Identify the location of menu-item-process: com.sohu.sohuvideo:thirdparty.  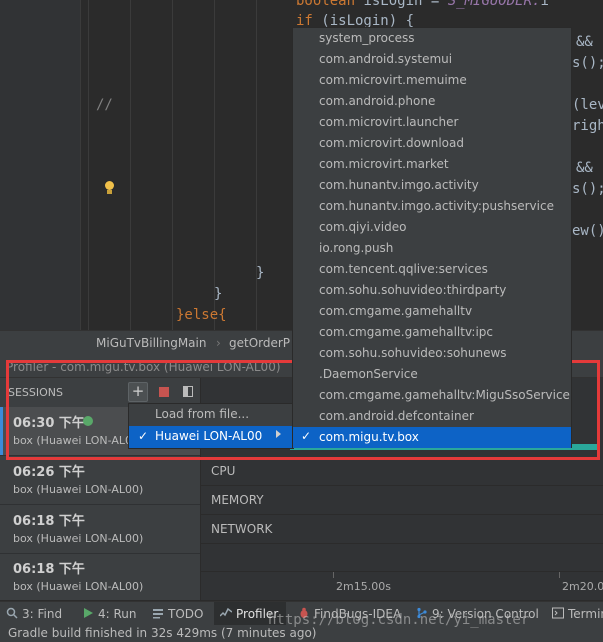
(432, 290).